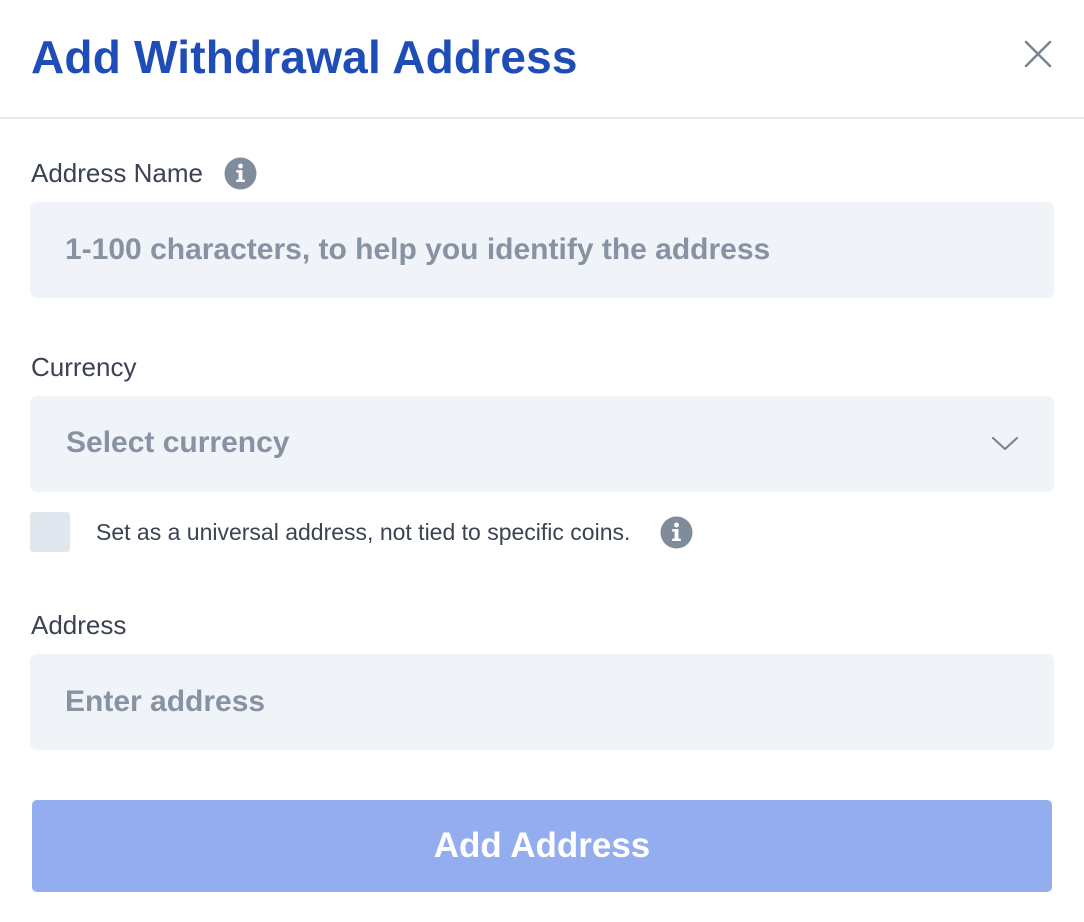 Image resolution: width=1084 pixels, height=922 pixels. What do you see at coordinates (542, 846) in the screenshot?
I see `add-address-button: Add Address` at bounding box center [542, 846].